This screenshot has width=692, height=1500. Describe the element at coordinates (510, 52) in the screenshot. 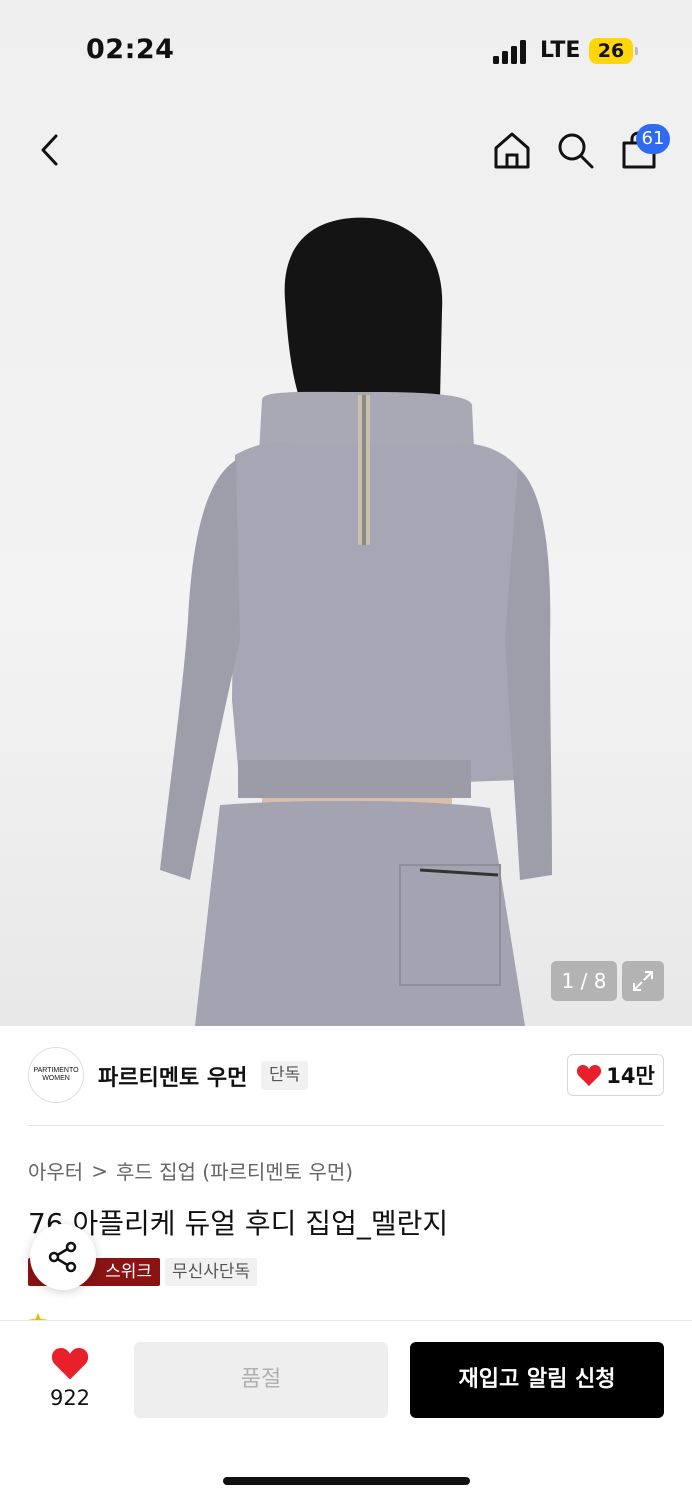

I see `signal-icon` at that location.